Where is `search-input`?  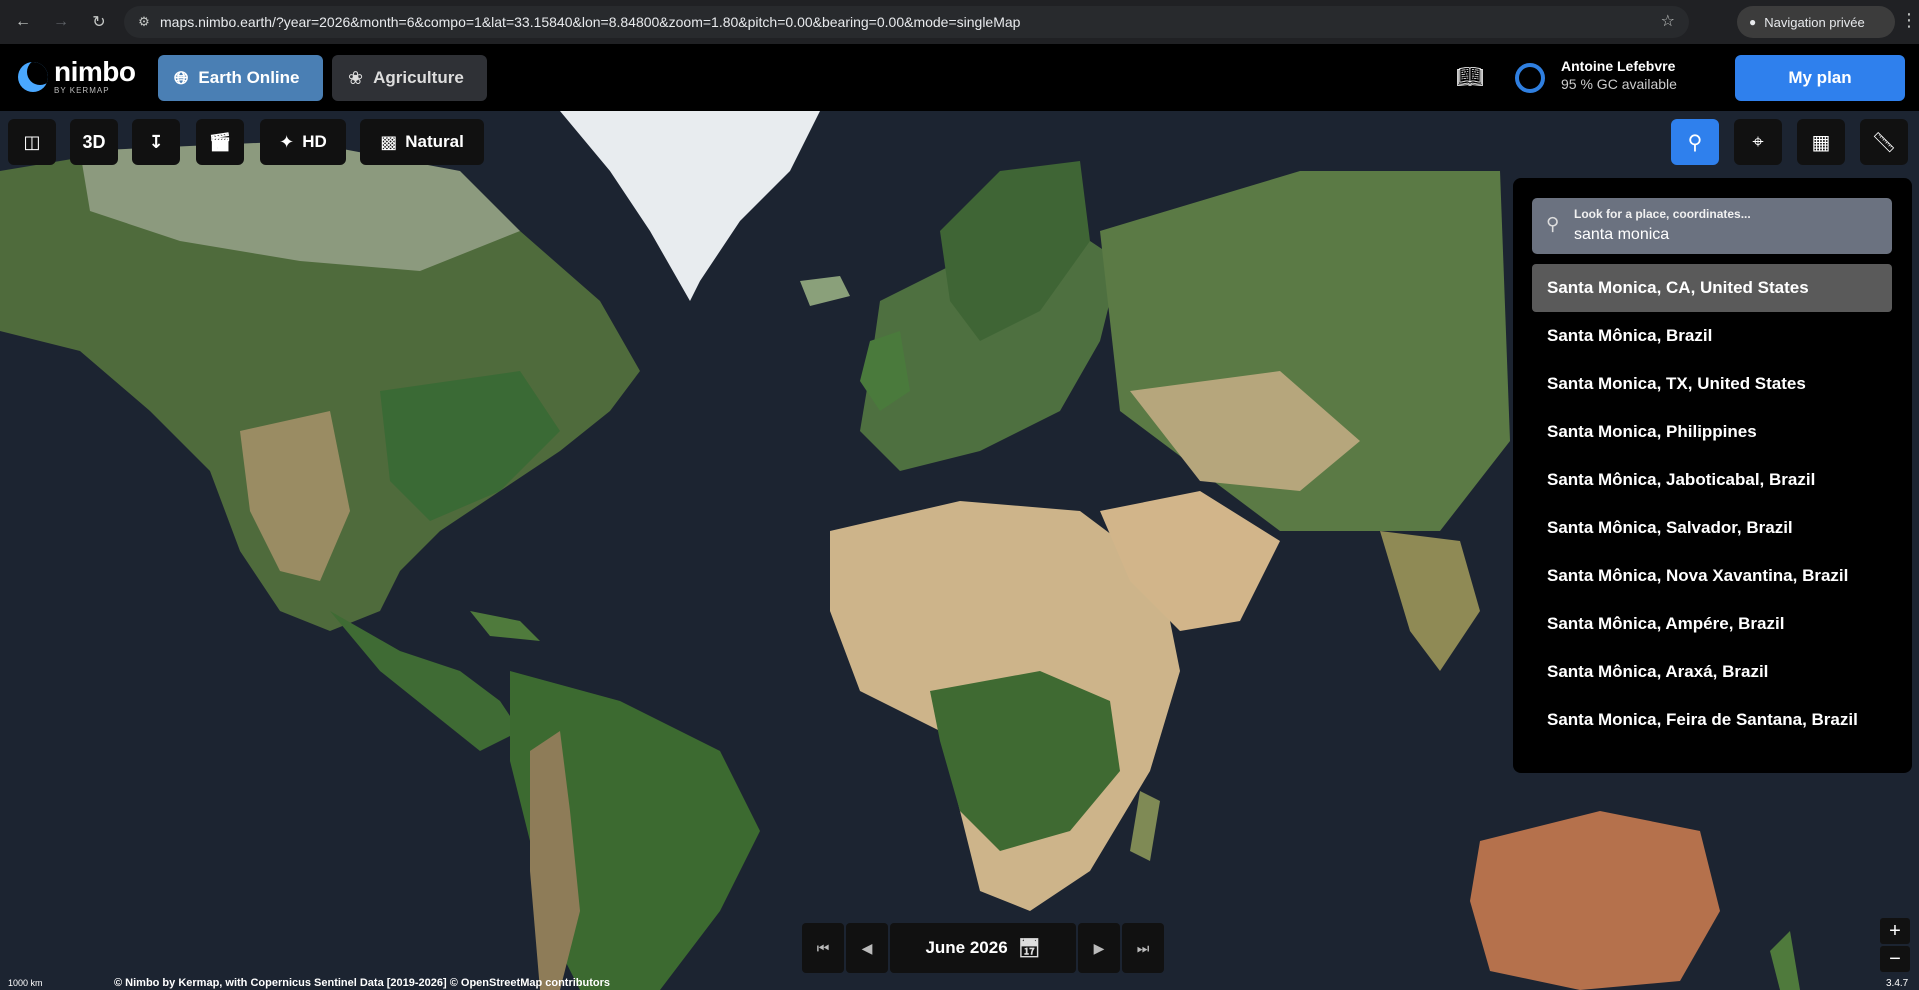
search-input is located at coordinates (1724, 235).